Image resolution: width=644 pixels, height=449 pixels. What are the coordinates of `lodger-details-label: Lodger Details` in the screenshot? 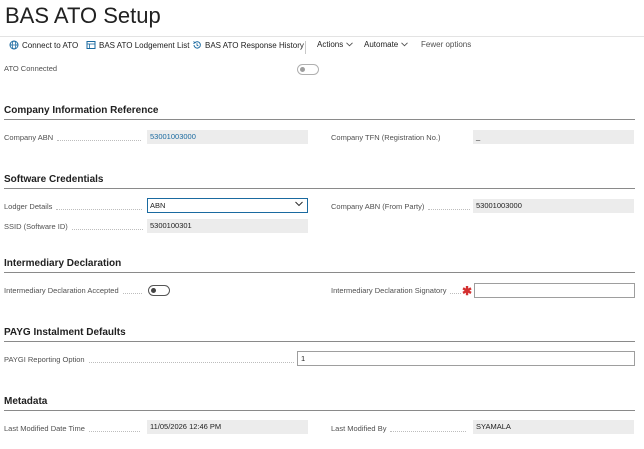 It's located at (73, 206).